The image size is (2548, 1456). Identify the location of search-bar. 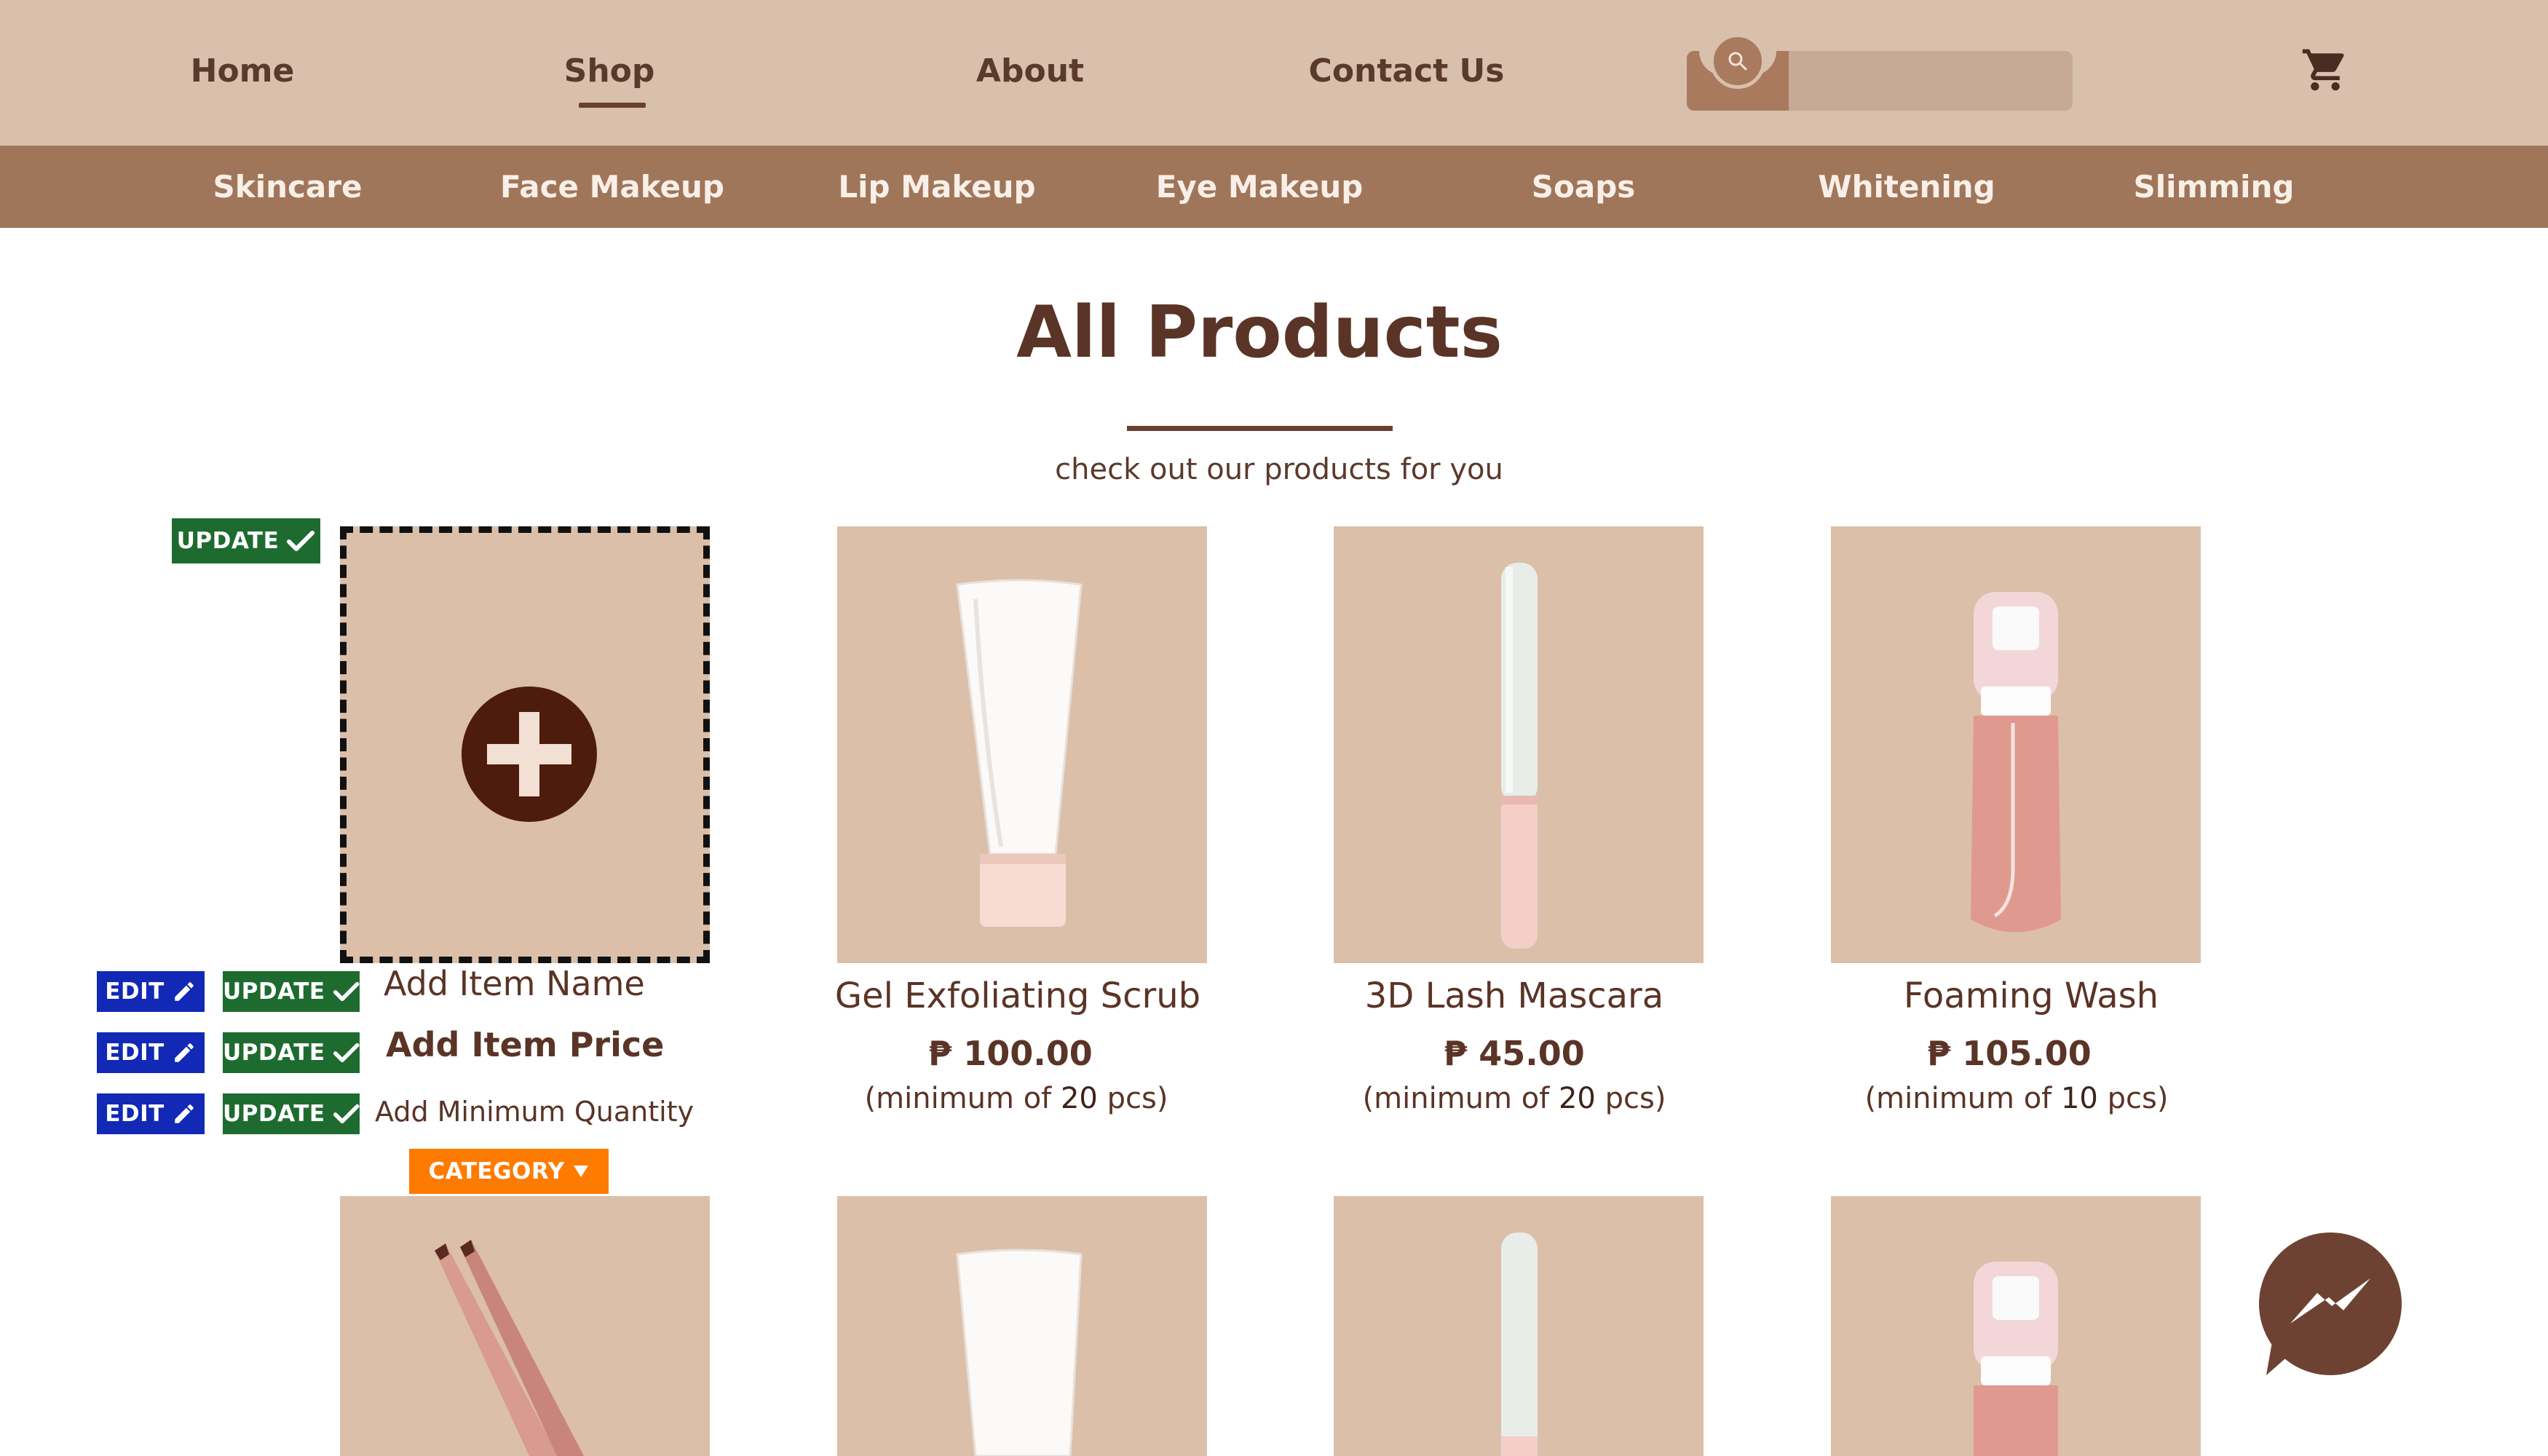
(1880, 72).